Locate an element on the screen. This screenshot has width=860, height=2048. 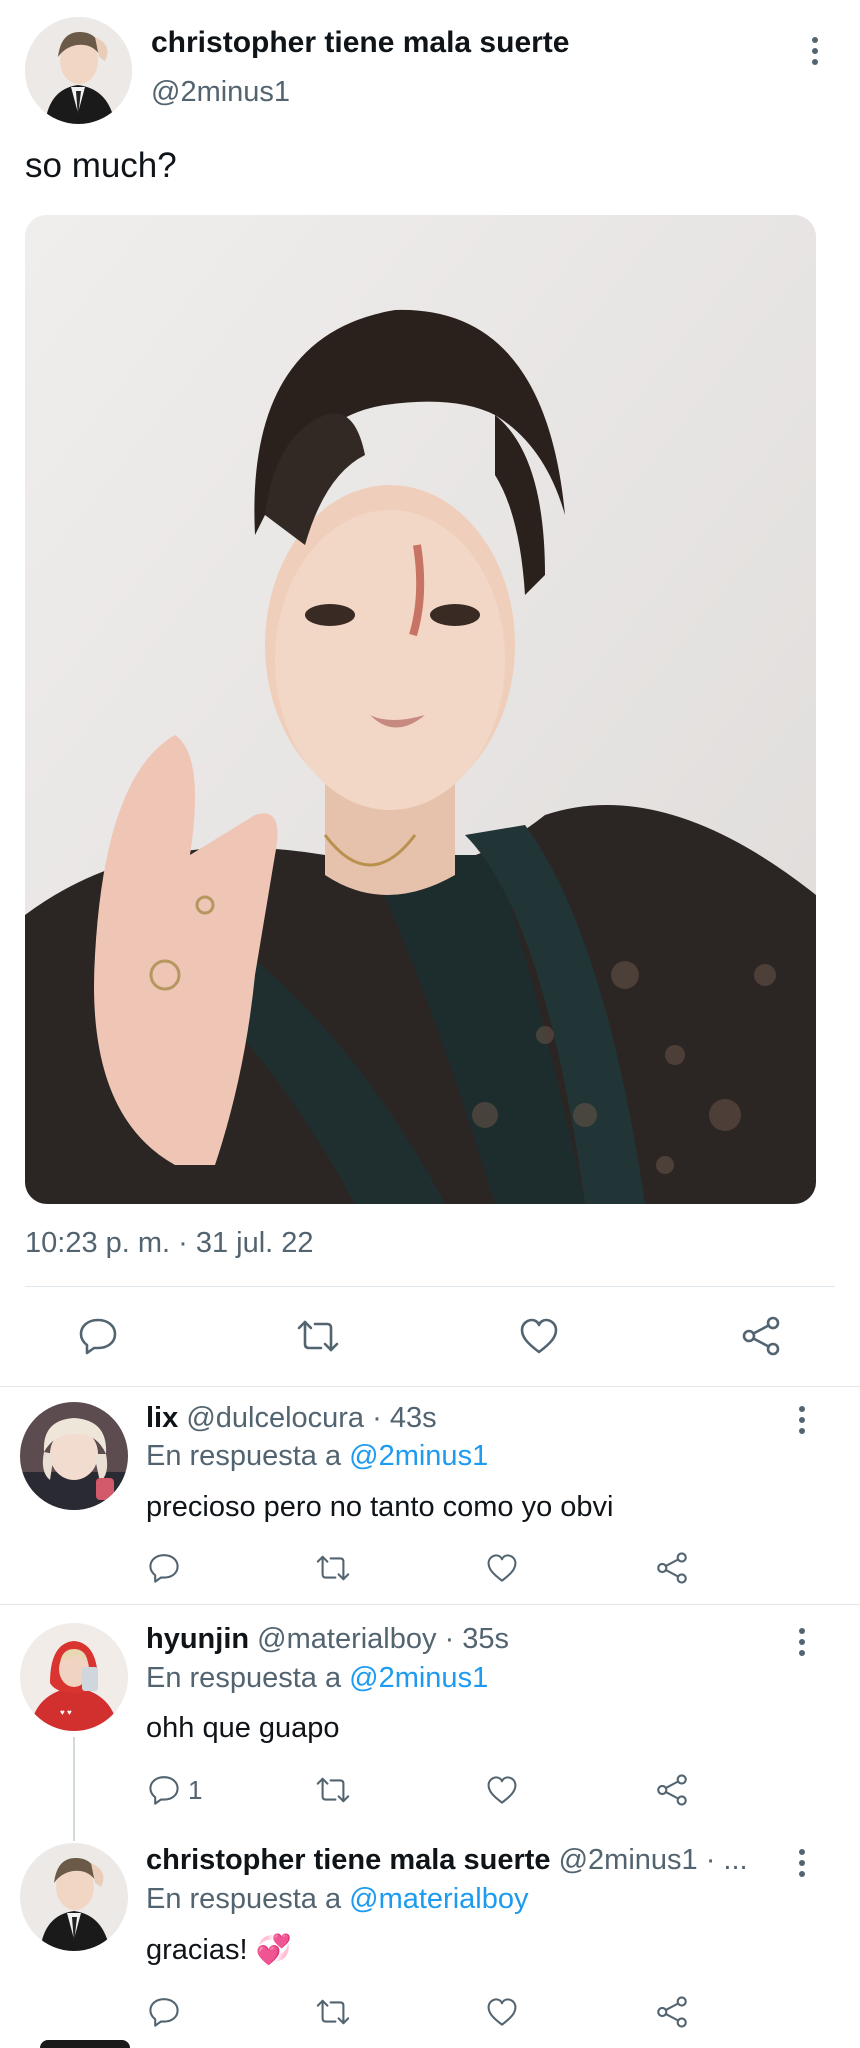
reply-handle-time: @dulcelocura · 43s is located at coordinates (311, 1418).